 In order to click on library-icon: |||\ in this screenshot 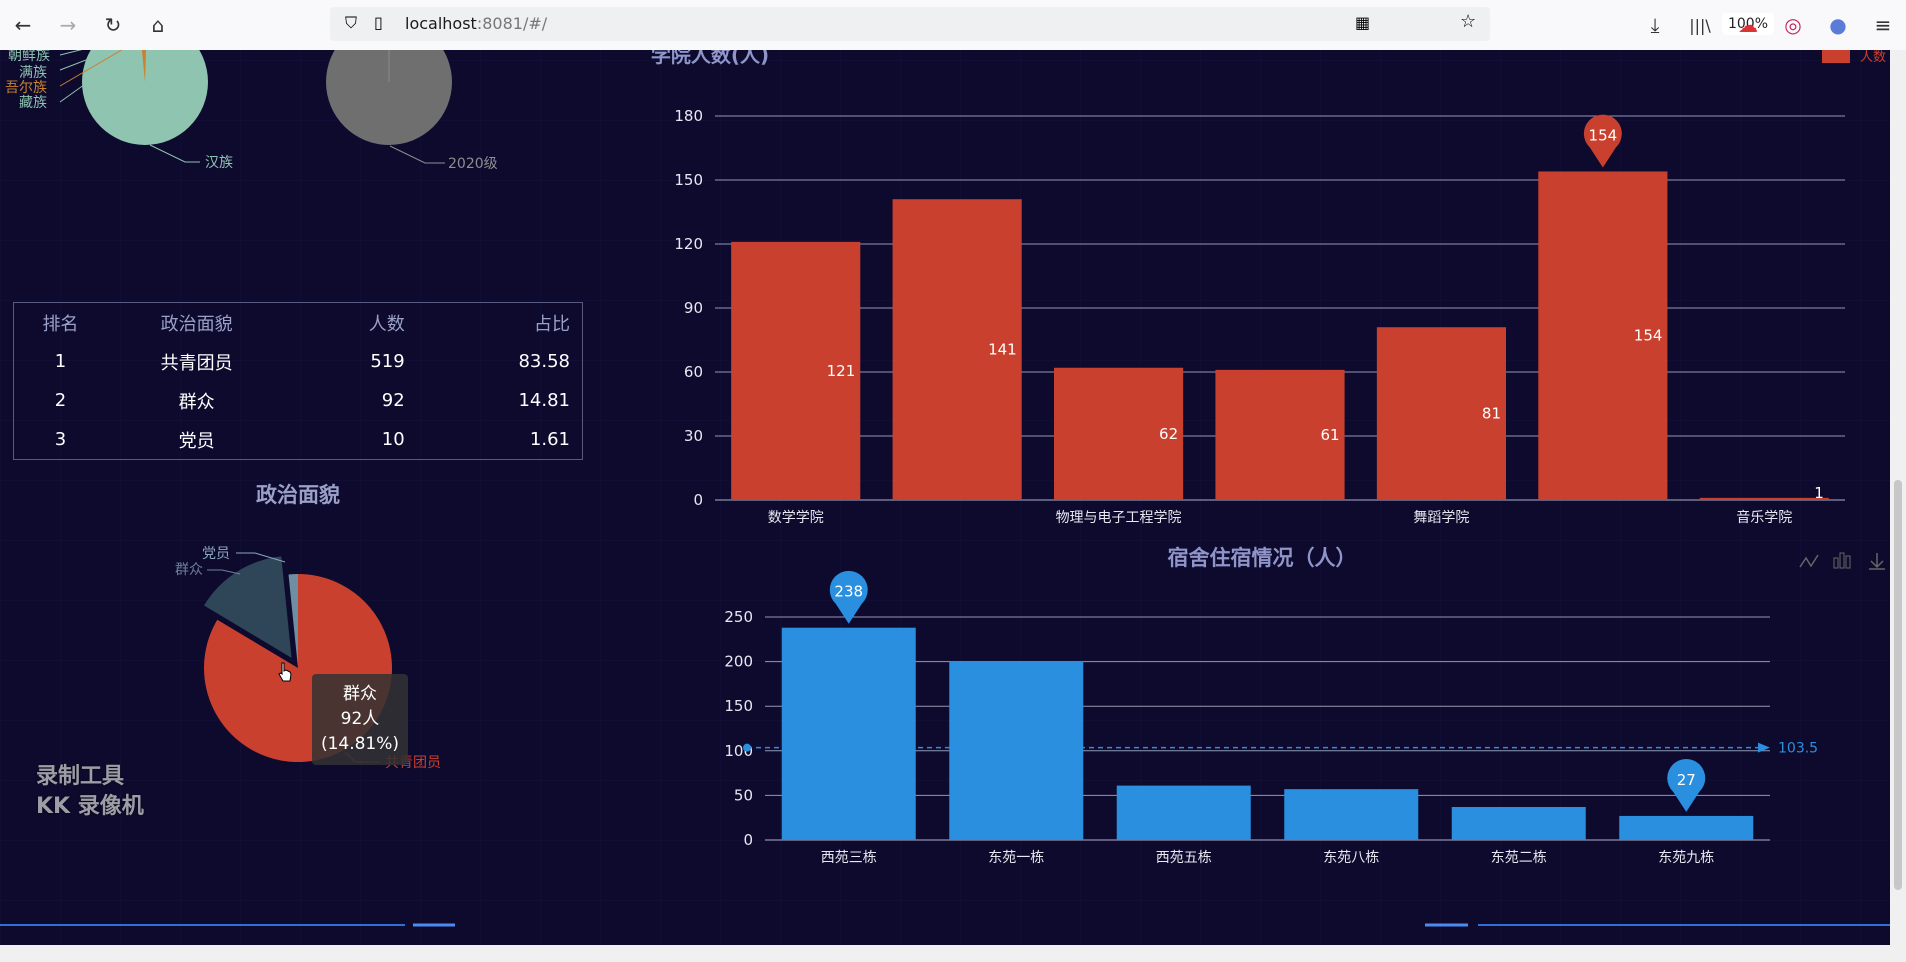, I will do `click(1700, 25)`.